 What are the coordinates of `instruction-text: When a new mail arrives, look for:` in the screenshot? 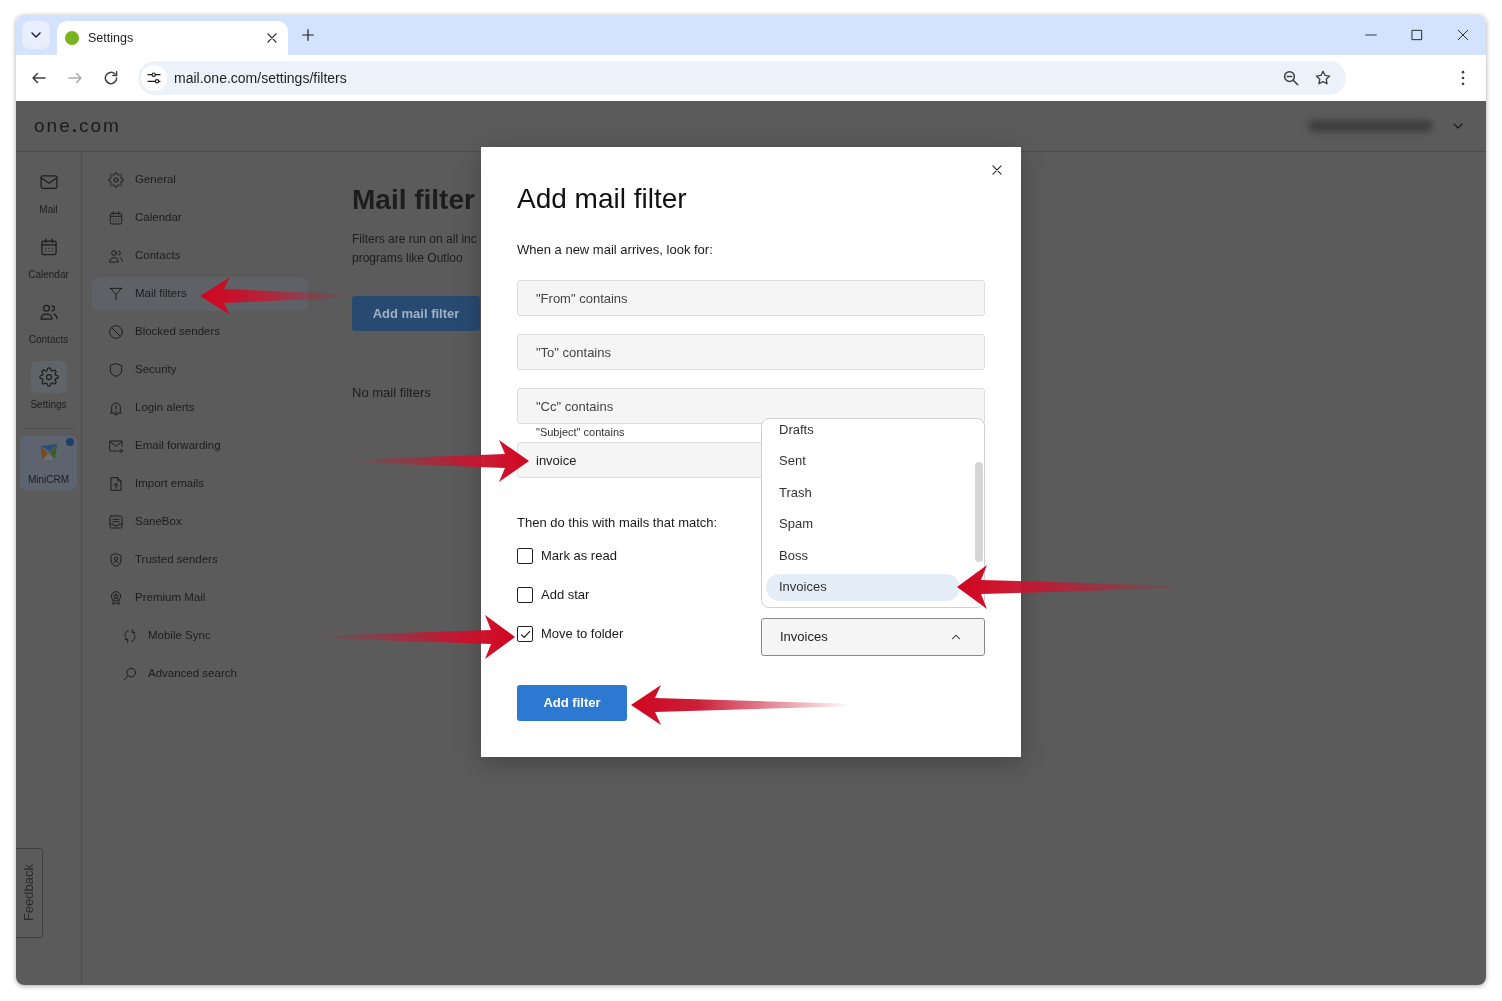 It's located at (615, 250).